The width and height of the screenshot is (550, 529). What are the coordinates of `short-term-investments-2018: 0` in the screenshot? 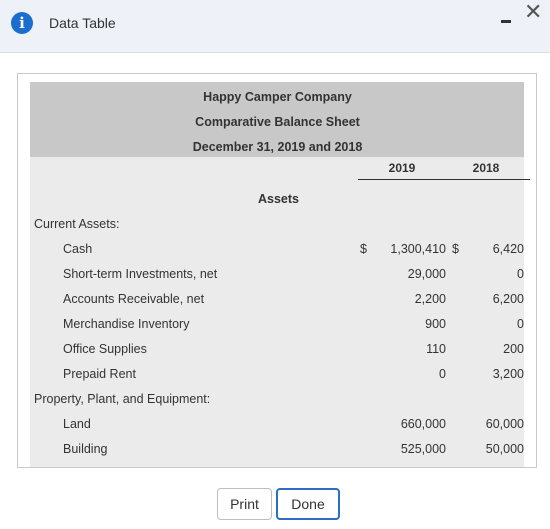 It's located at (520, 274).